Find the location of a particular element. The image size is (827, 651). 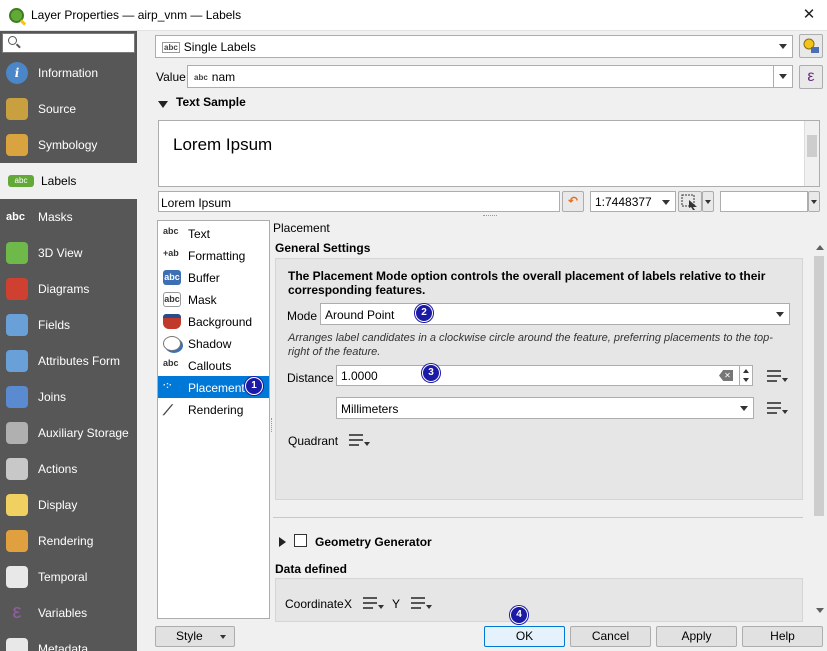

gear-icon is located at coordinates (17, 469).